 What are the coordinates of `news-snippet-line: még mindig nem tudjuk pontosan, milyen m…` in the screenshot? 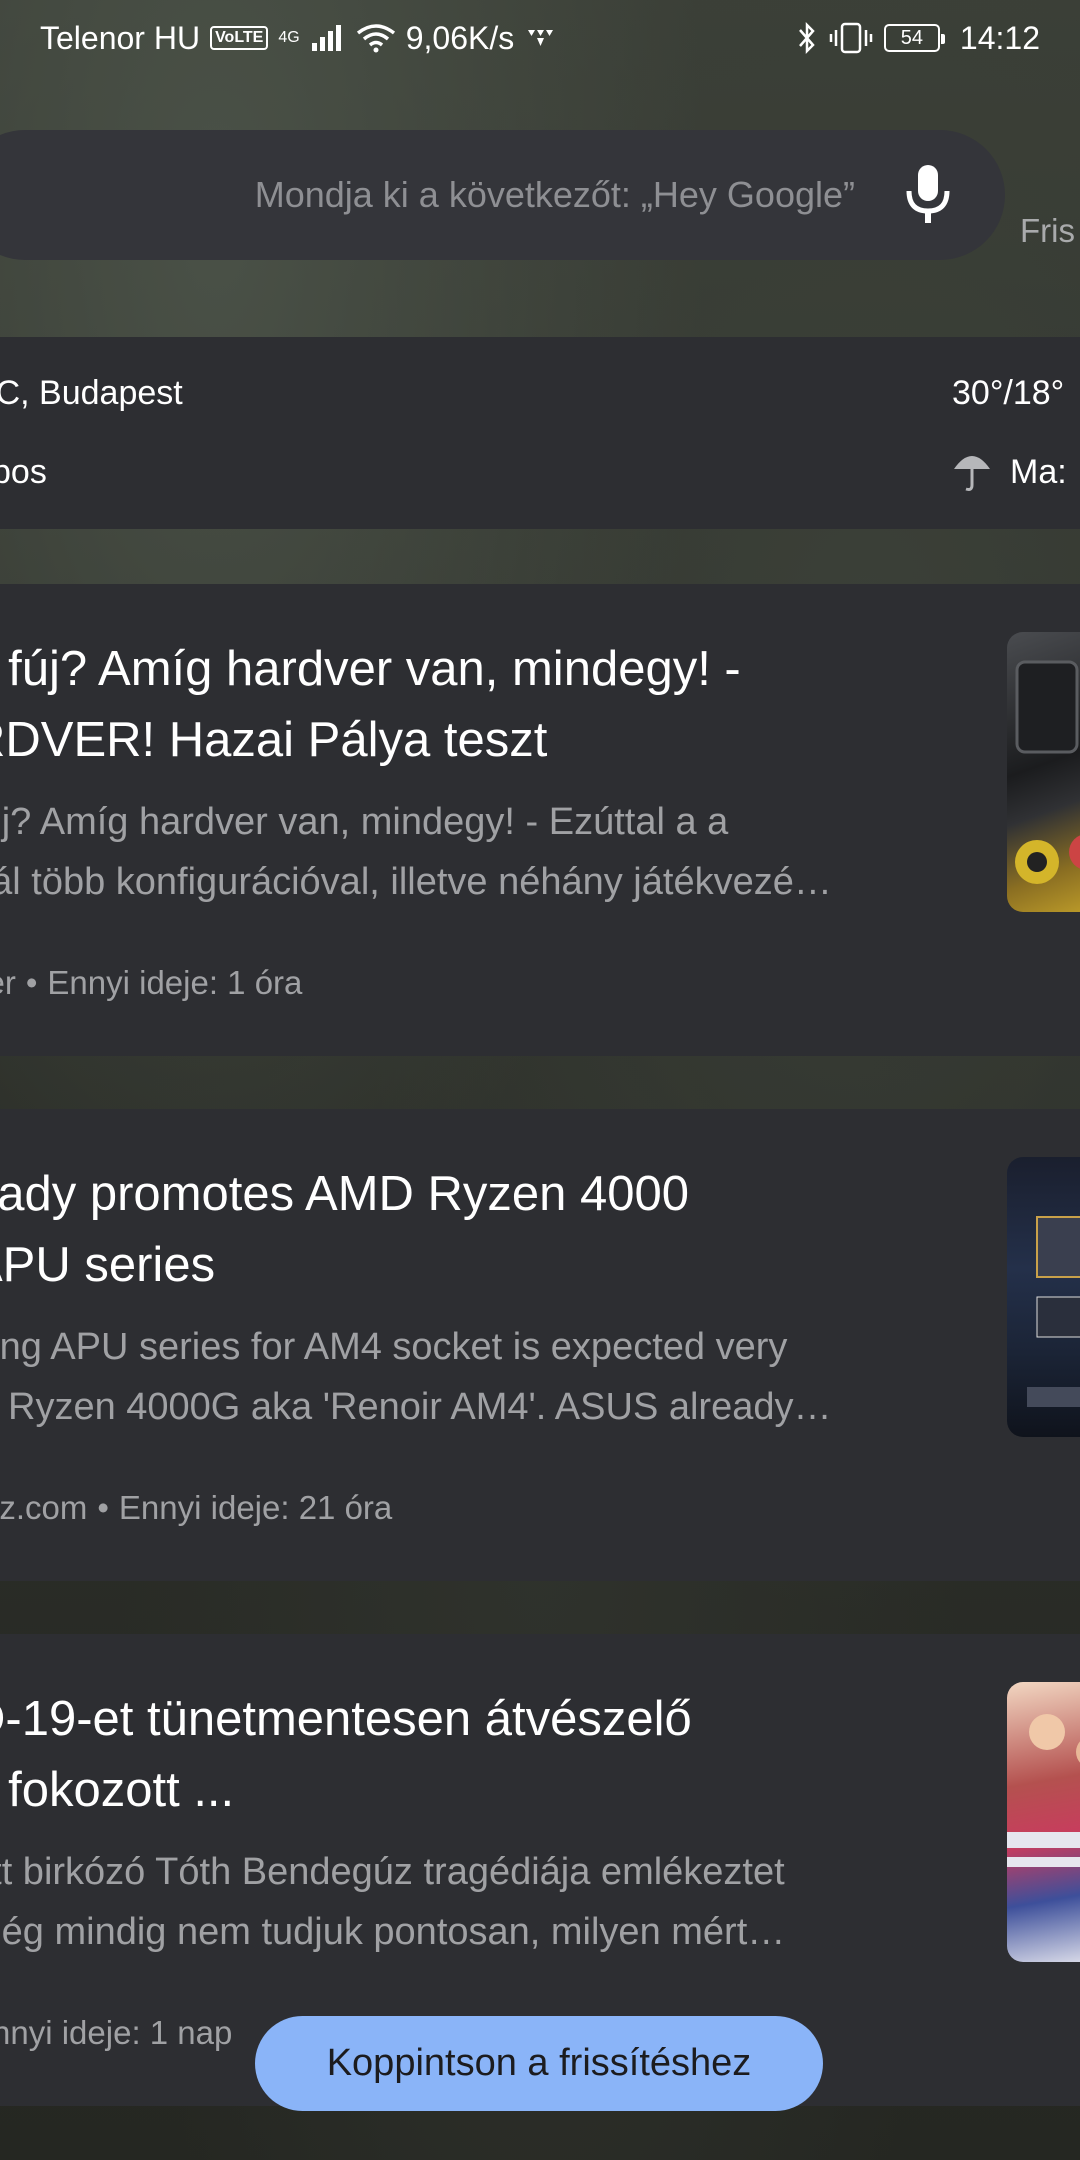 It's located at (393, 1932).